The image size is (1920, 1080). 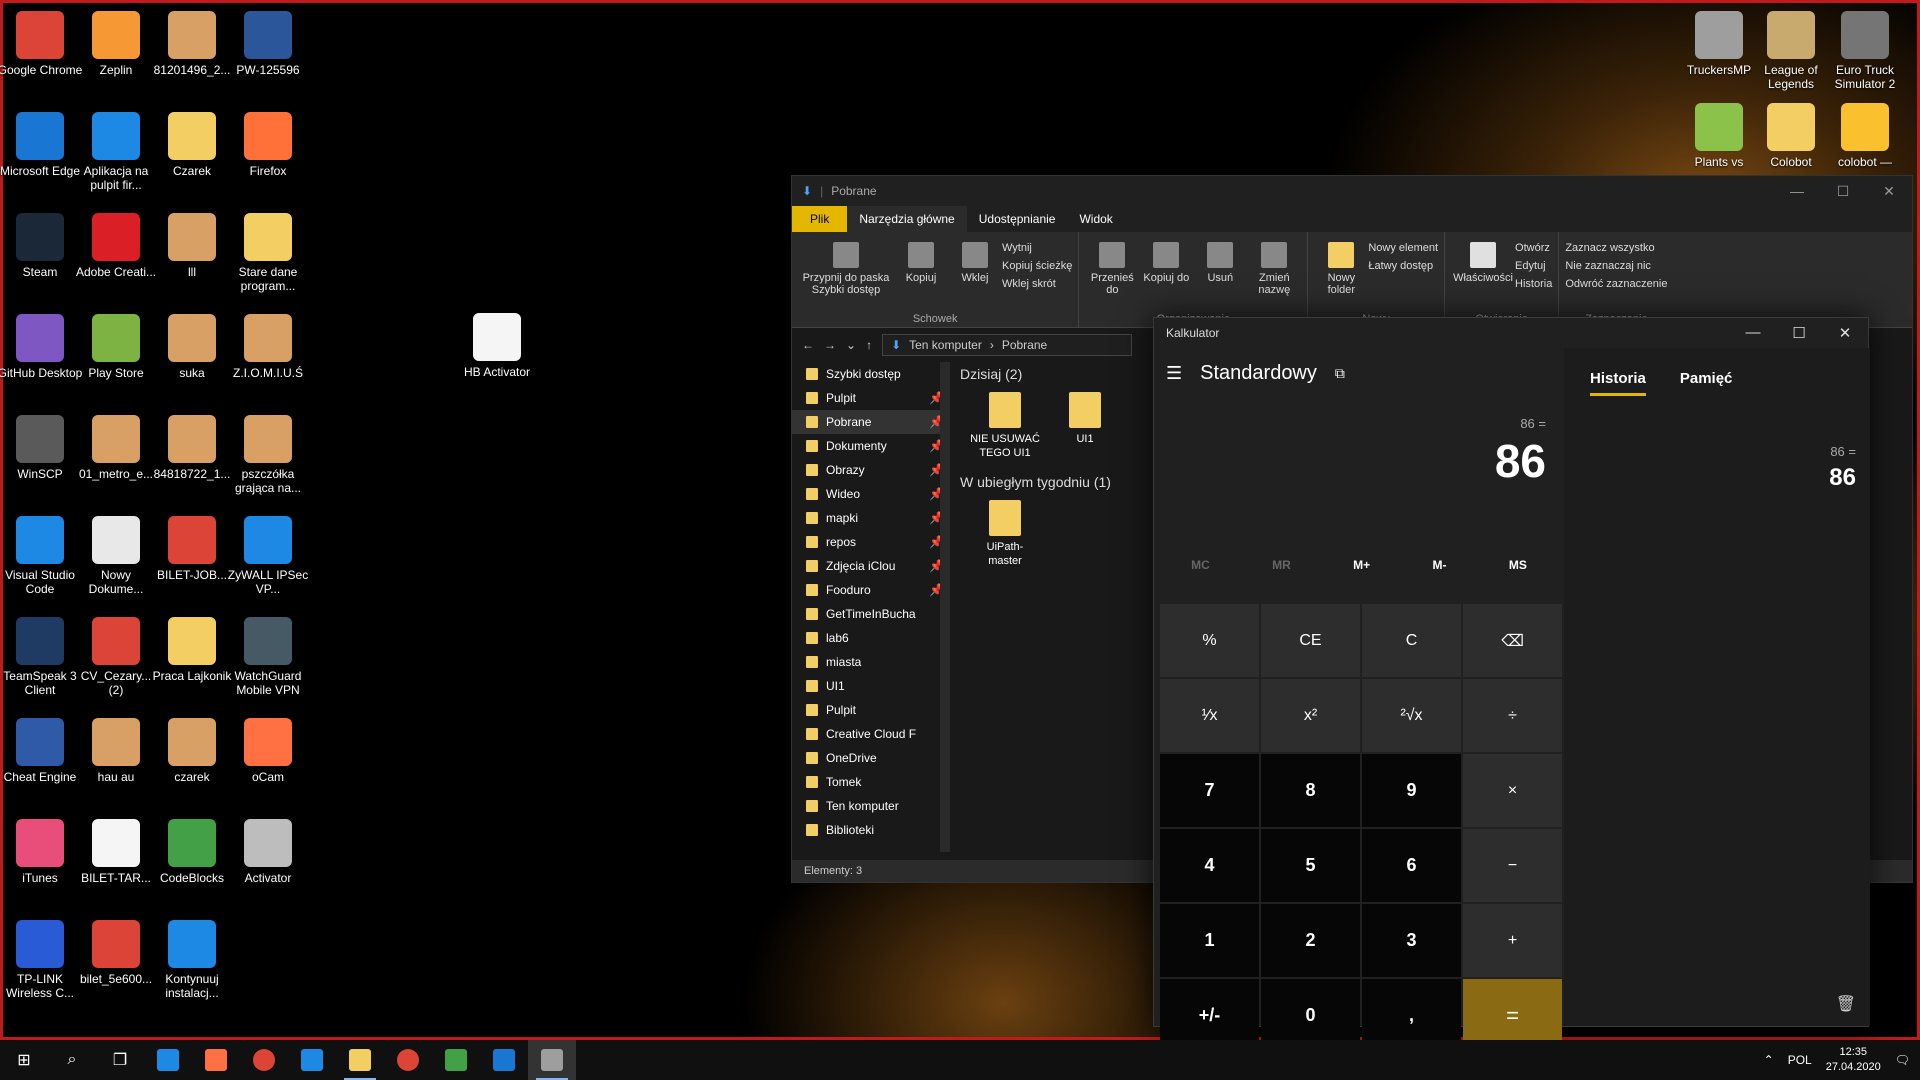 What do you see at coordinates (871, 614) in the screenshot?
I see `nav-item: GetTimeInBucha` at bounding box center [871, 614].